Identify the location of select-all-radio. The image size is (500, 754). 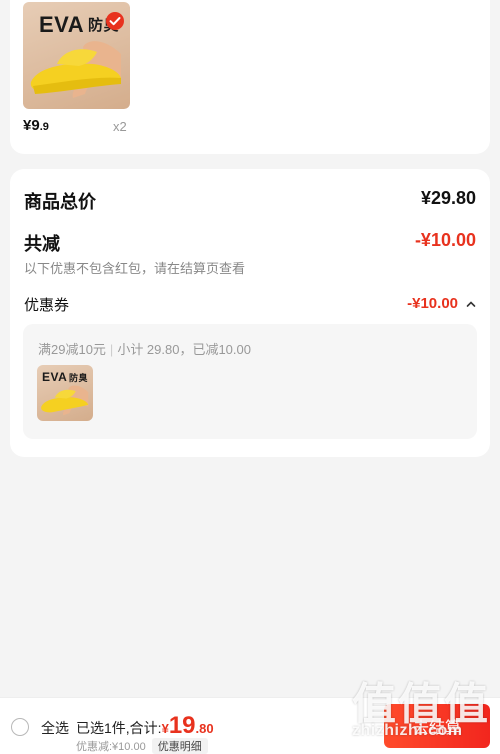
(20, 727).